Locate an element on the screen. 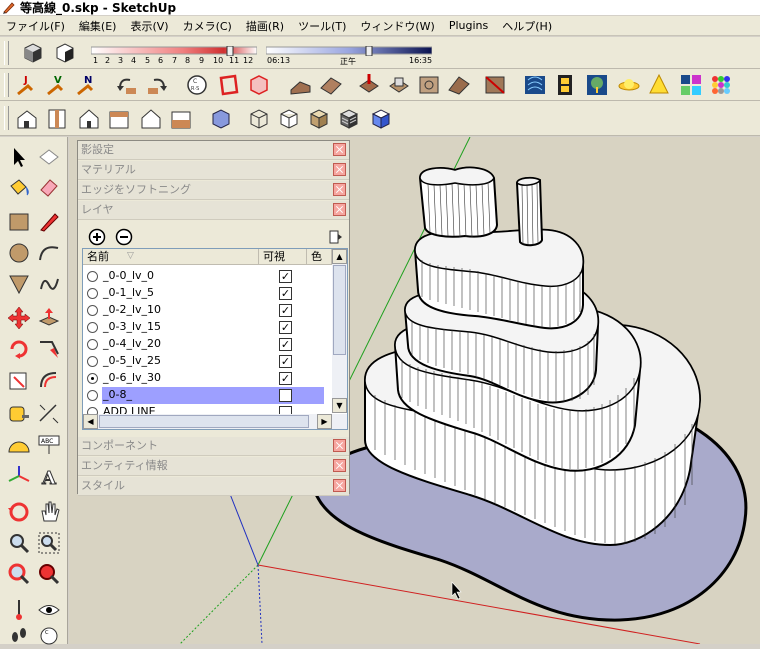 This screenshot has width=760, height=649. pan-tool is located at coordinates (49, 512).